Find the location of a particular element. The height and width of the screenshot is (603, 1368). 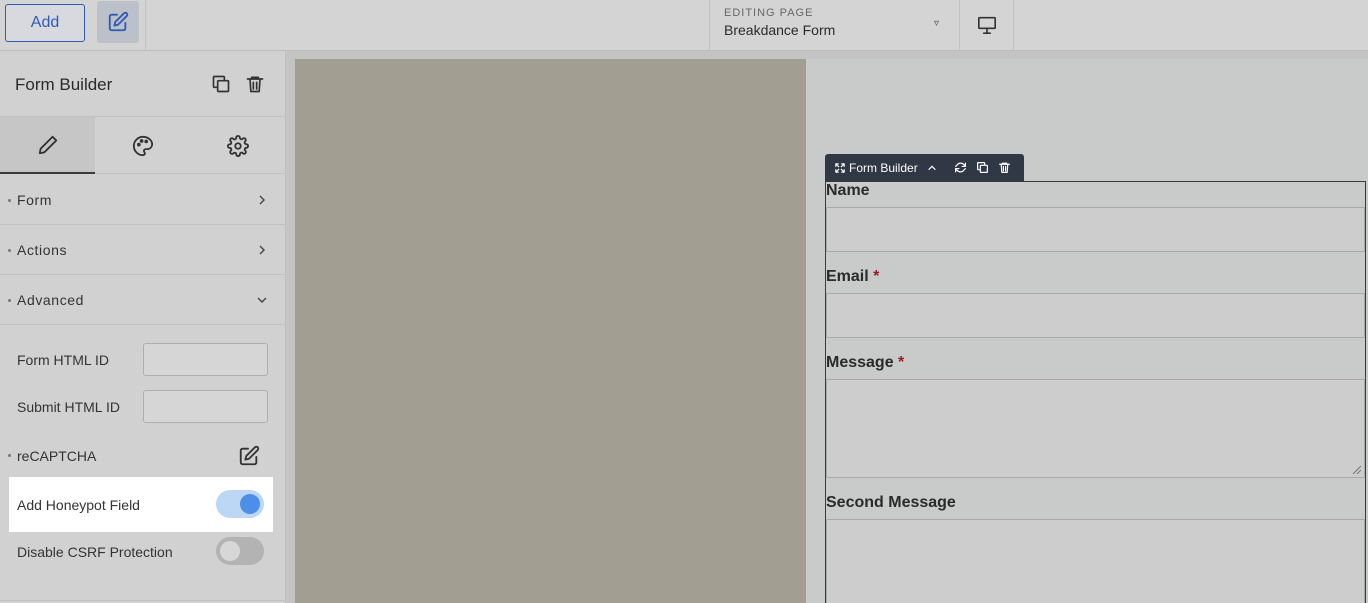

resize-handle-icon is located at coordinates (1357, 470).